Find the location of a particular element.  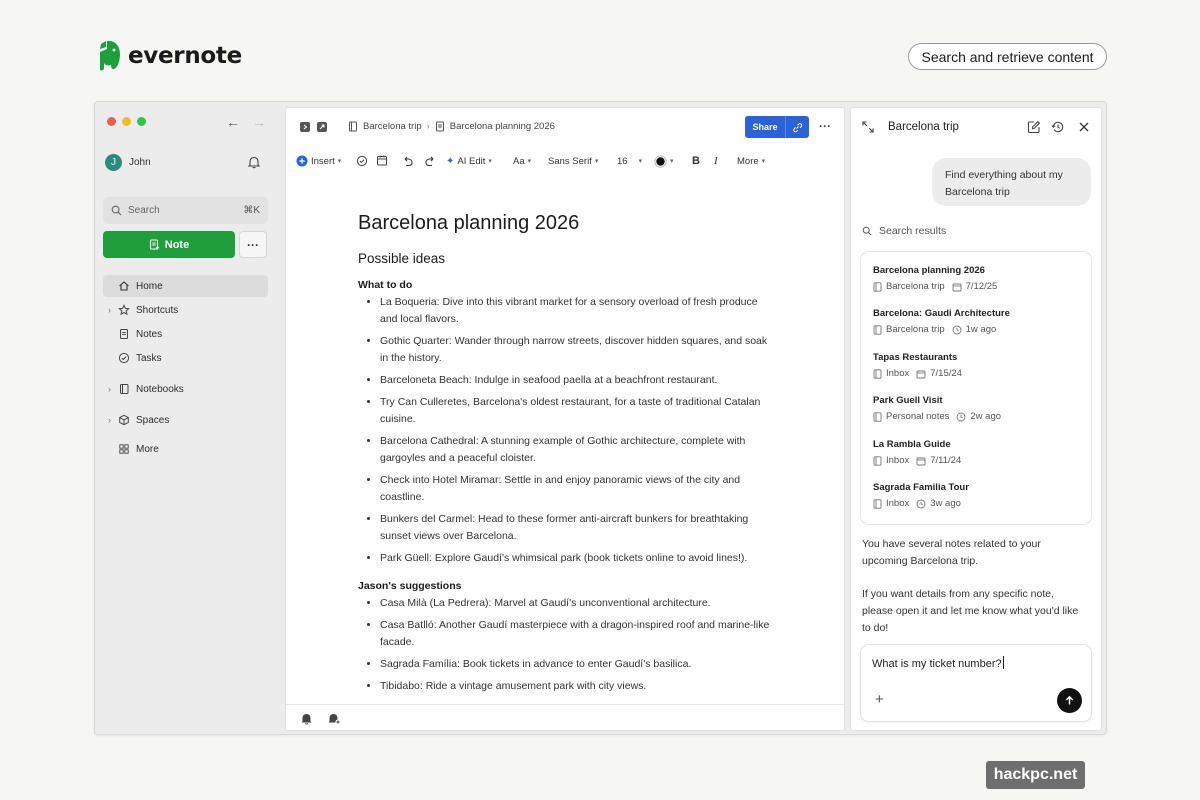

collapse-sidebar-icon is located at coordinates (305, 127).